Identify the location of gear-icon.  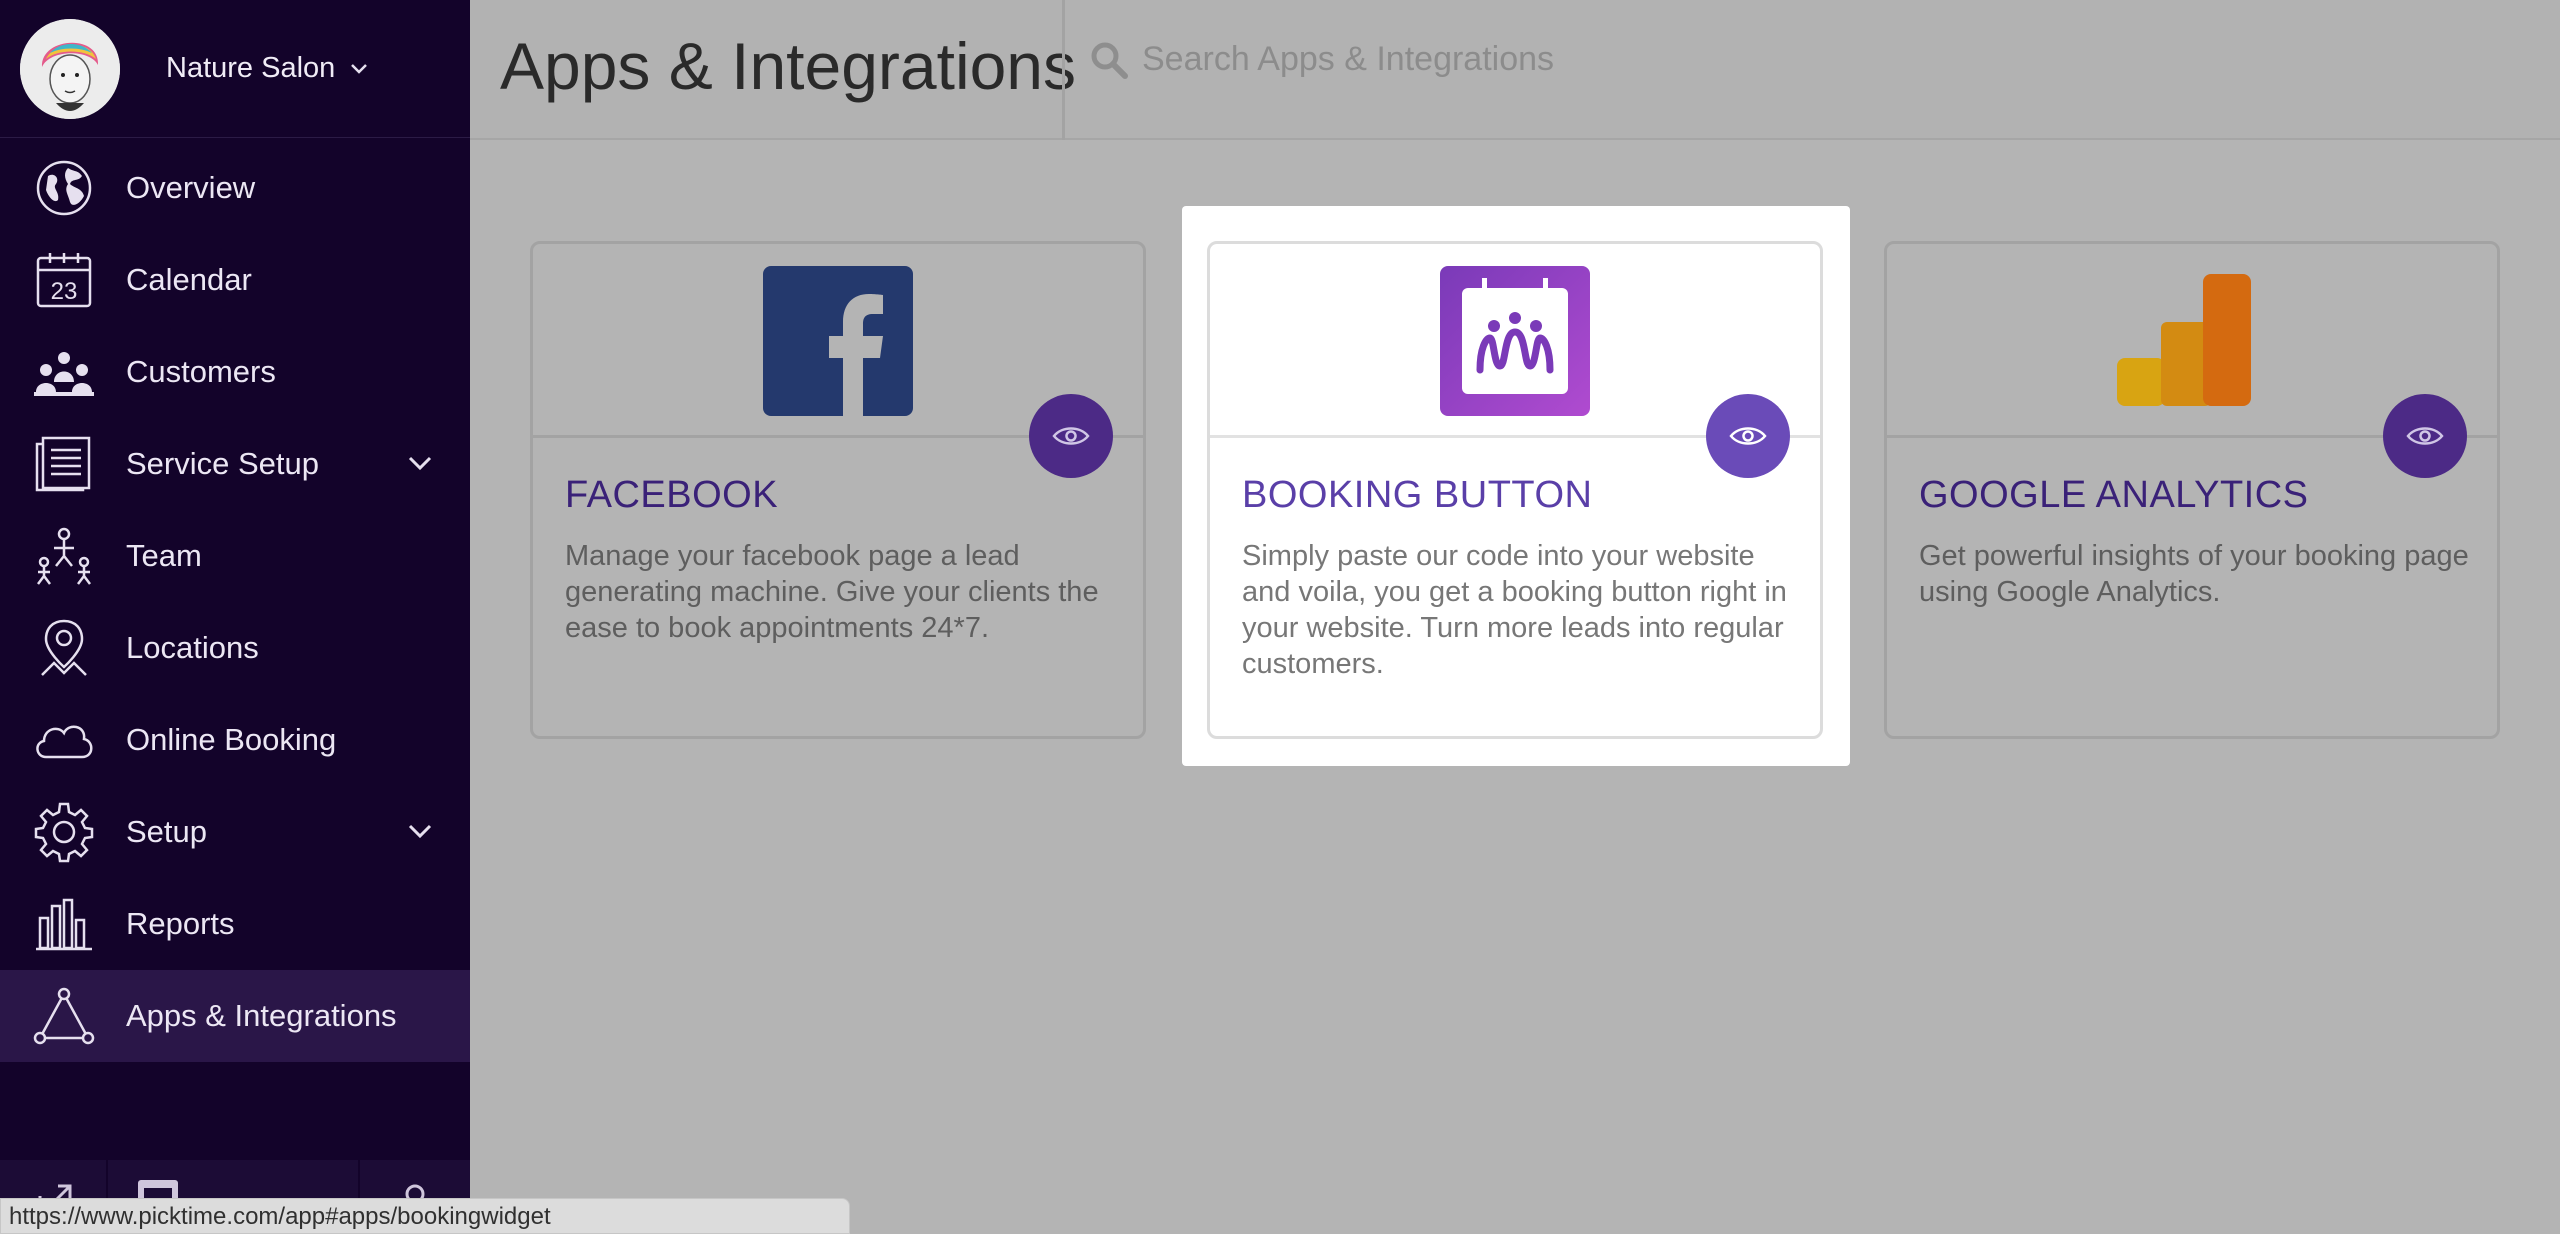
(64, 832).